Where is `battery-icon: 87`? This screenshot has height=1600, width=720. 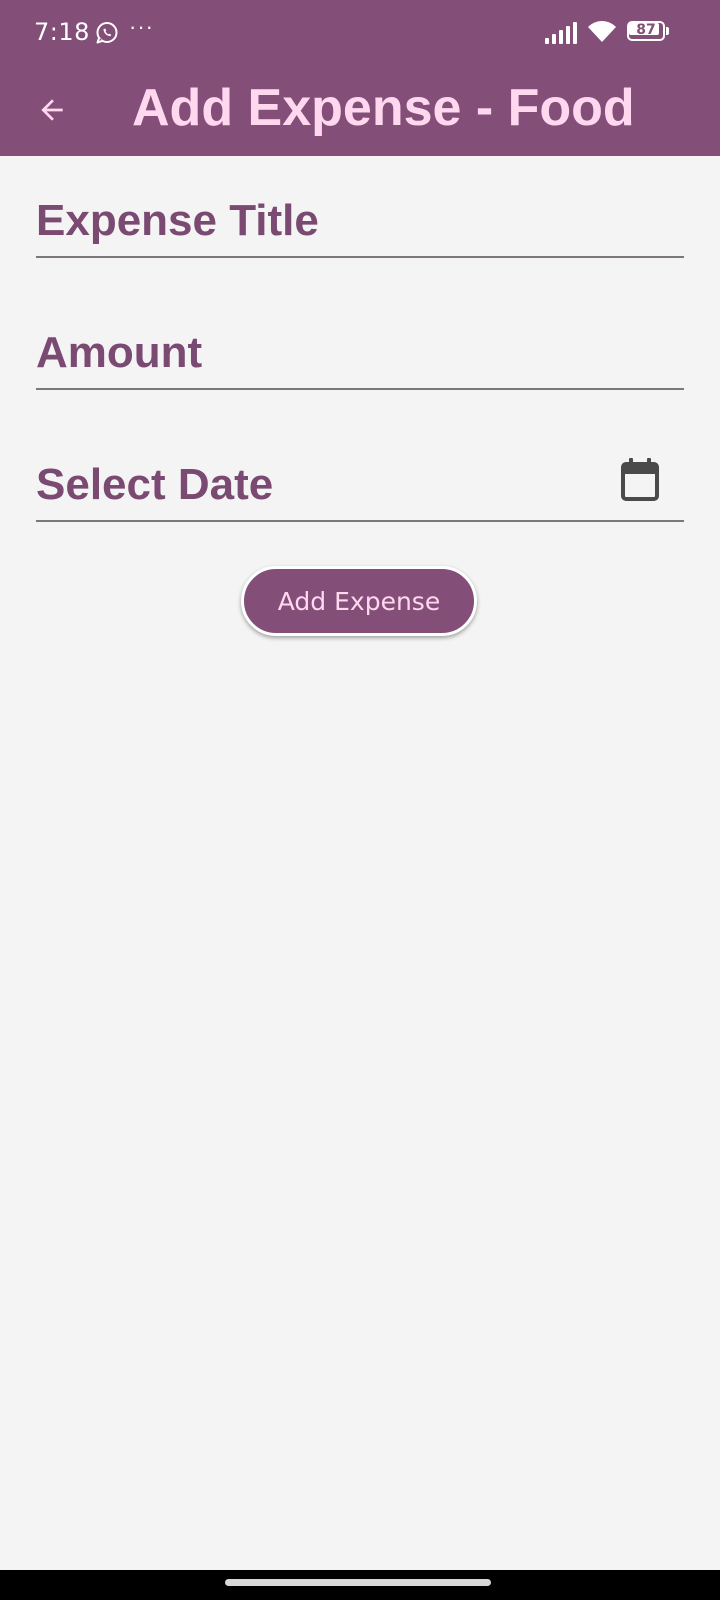 battery-icon: 87 is located at coordinates (649, 32).